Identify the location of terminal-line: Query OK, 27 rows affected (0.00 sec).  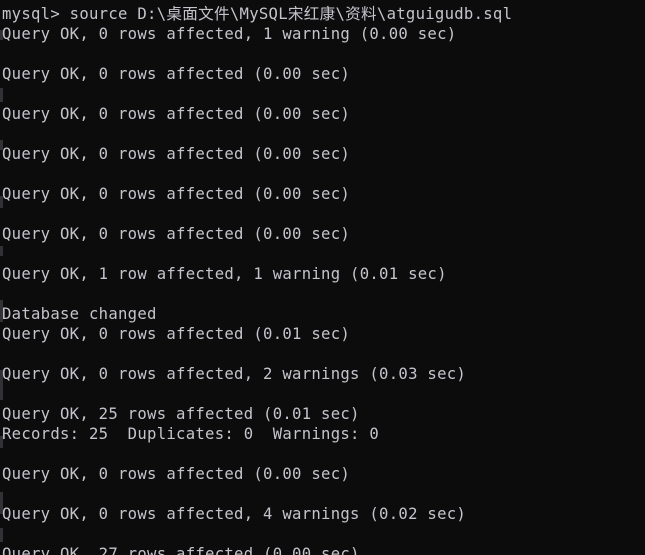
(181, 550).